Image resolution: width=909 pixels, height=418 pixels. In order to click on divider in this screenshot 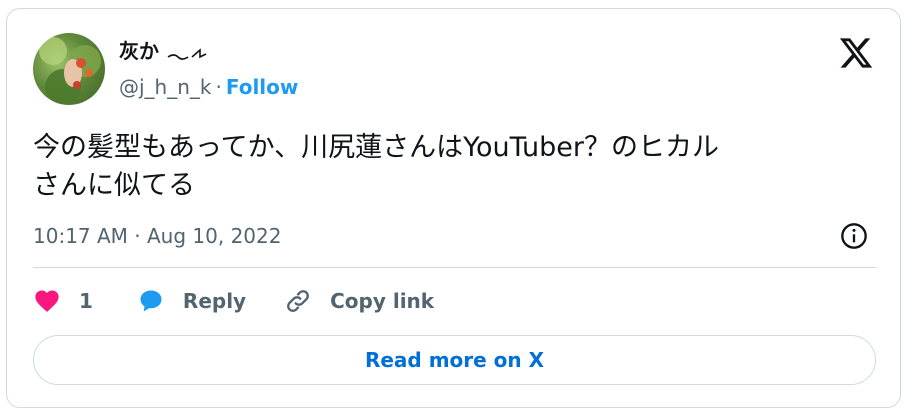, I will do `click(454, 267)`.